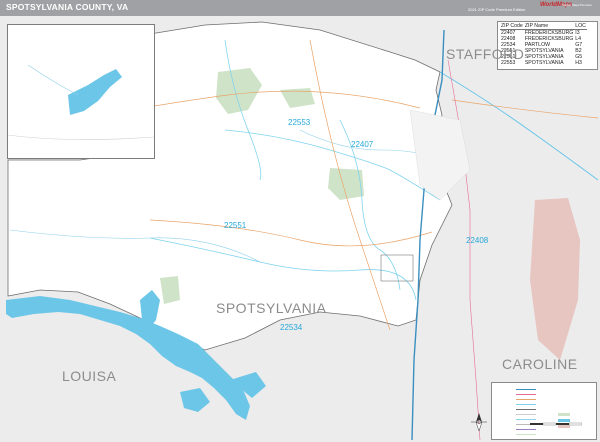  What do you see at coordinates (540, 364) in the screenshot?
I see `neighbor-label-caroline: CAROLINE` at bounding box center [540, 364].